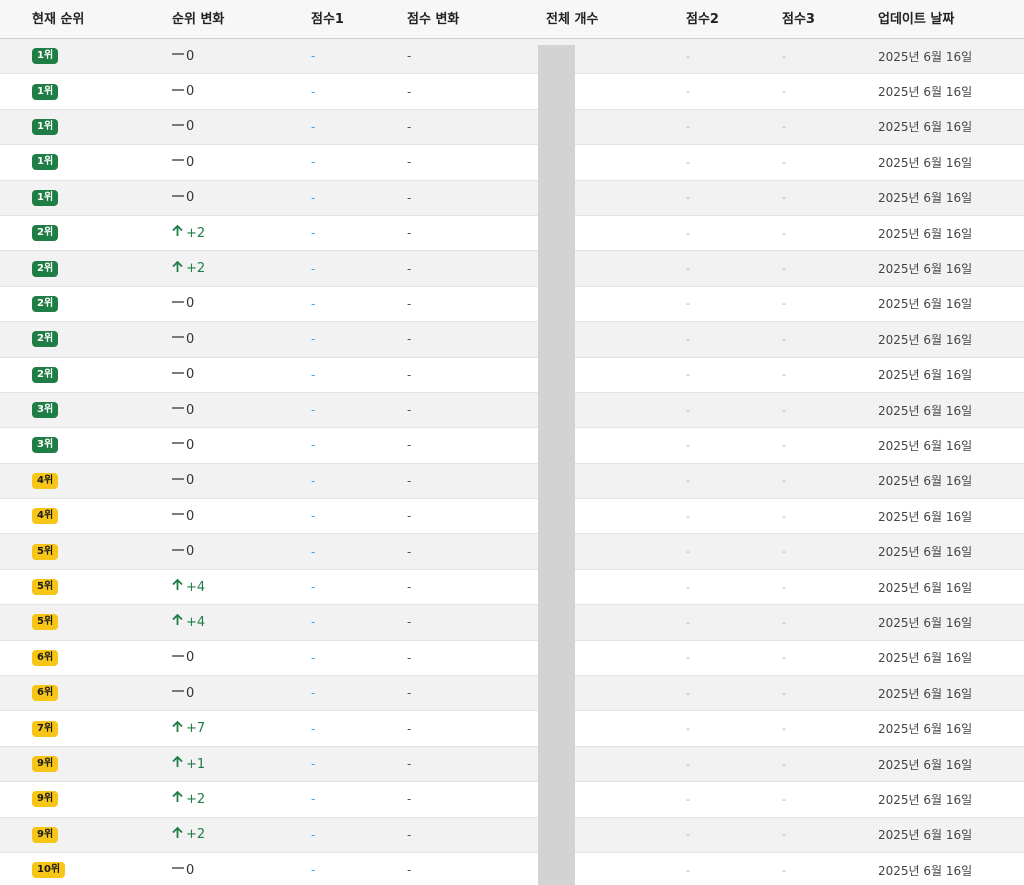 The width and height of the screenshot is (1024, 885). I want to click on table-row: 5위+4--1--2025년 6월 16일, so click(512, 623).